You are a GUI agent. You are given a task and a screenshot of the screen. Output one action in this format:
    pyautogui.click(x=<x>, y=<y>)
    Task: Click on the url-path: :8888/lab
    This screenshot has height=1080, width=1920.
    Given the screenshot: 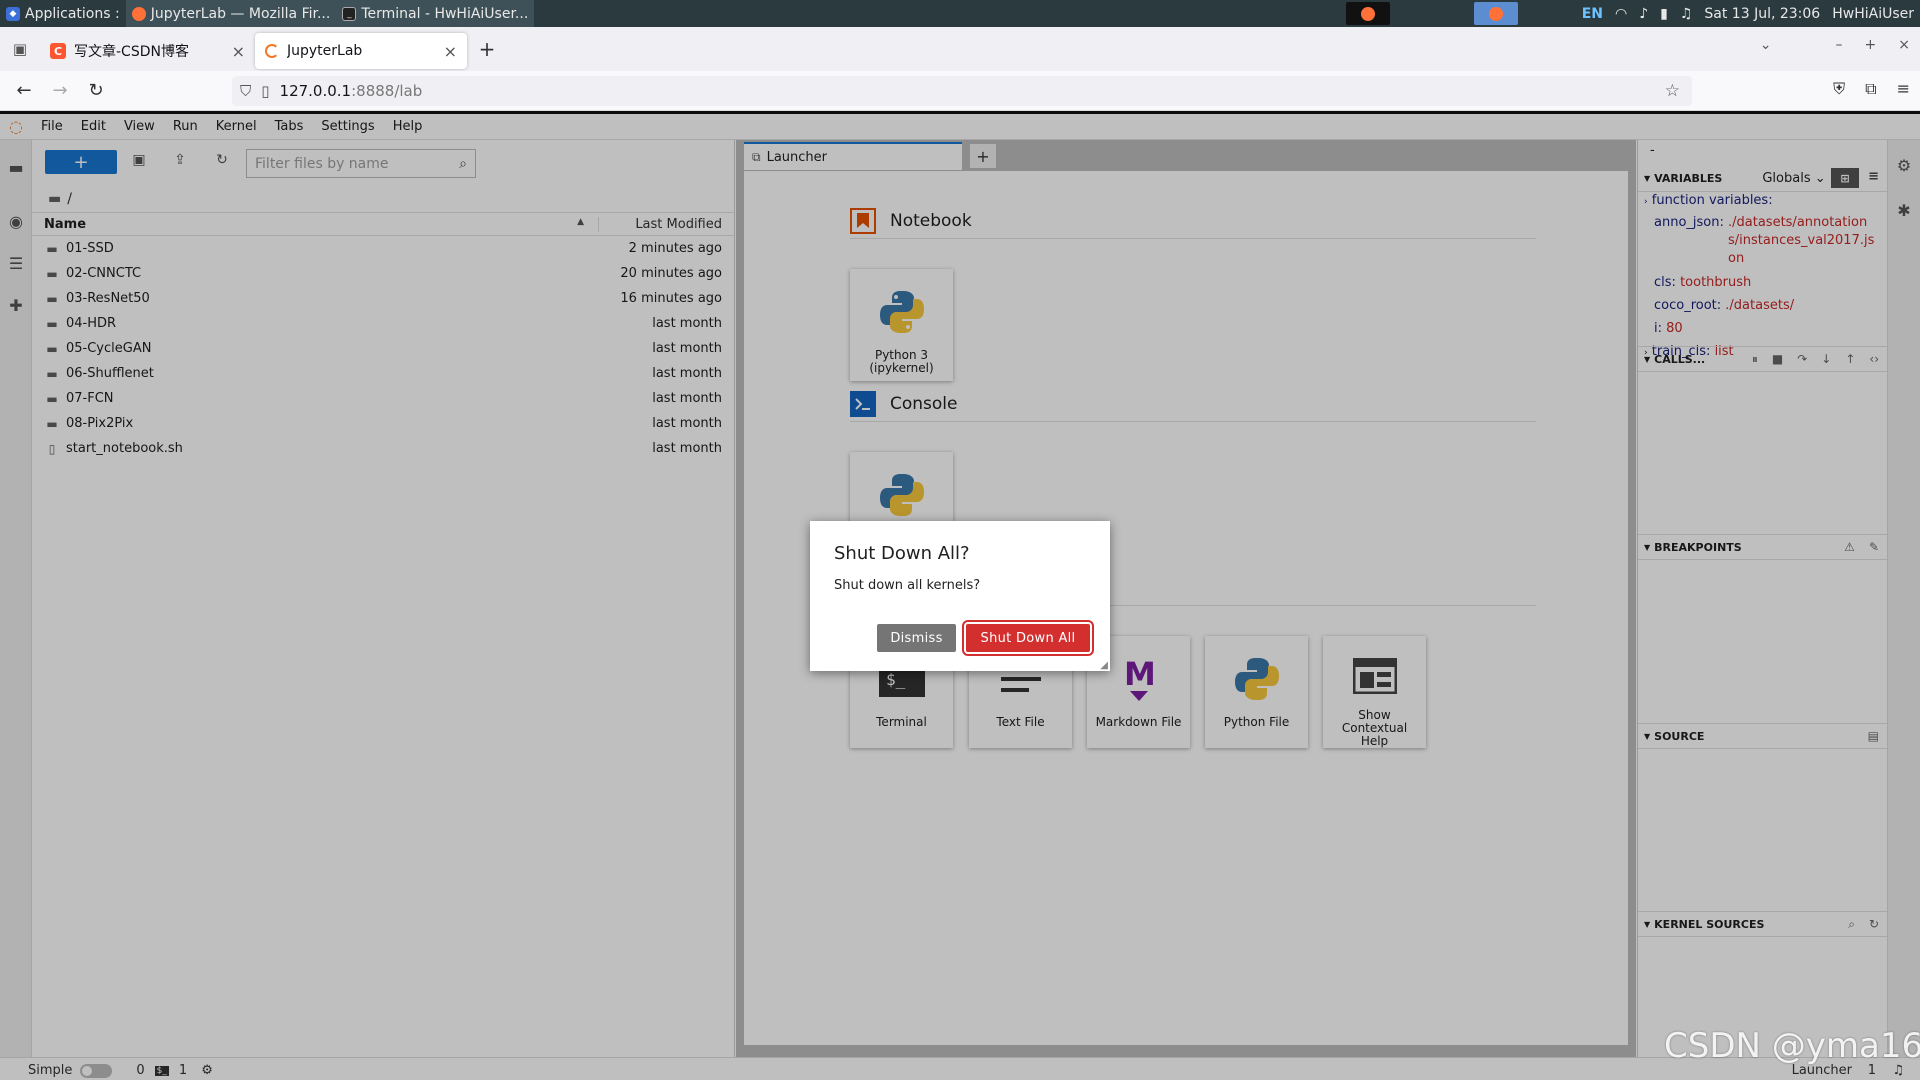 What is the action you would take?
    pyautogui.click(x=387, y=91)
    